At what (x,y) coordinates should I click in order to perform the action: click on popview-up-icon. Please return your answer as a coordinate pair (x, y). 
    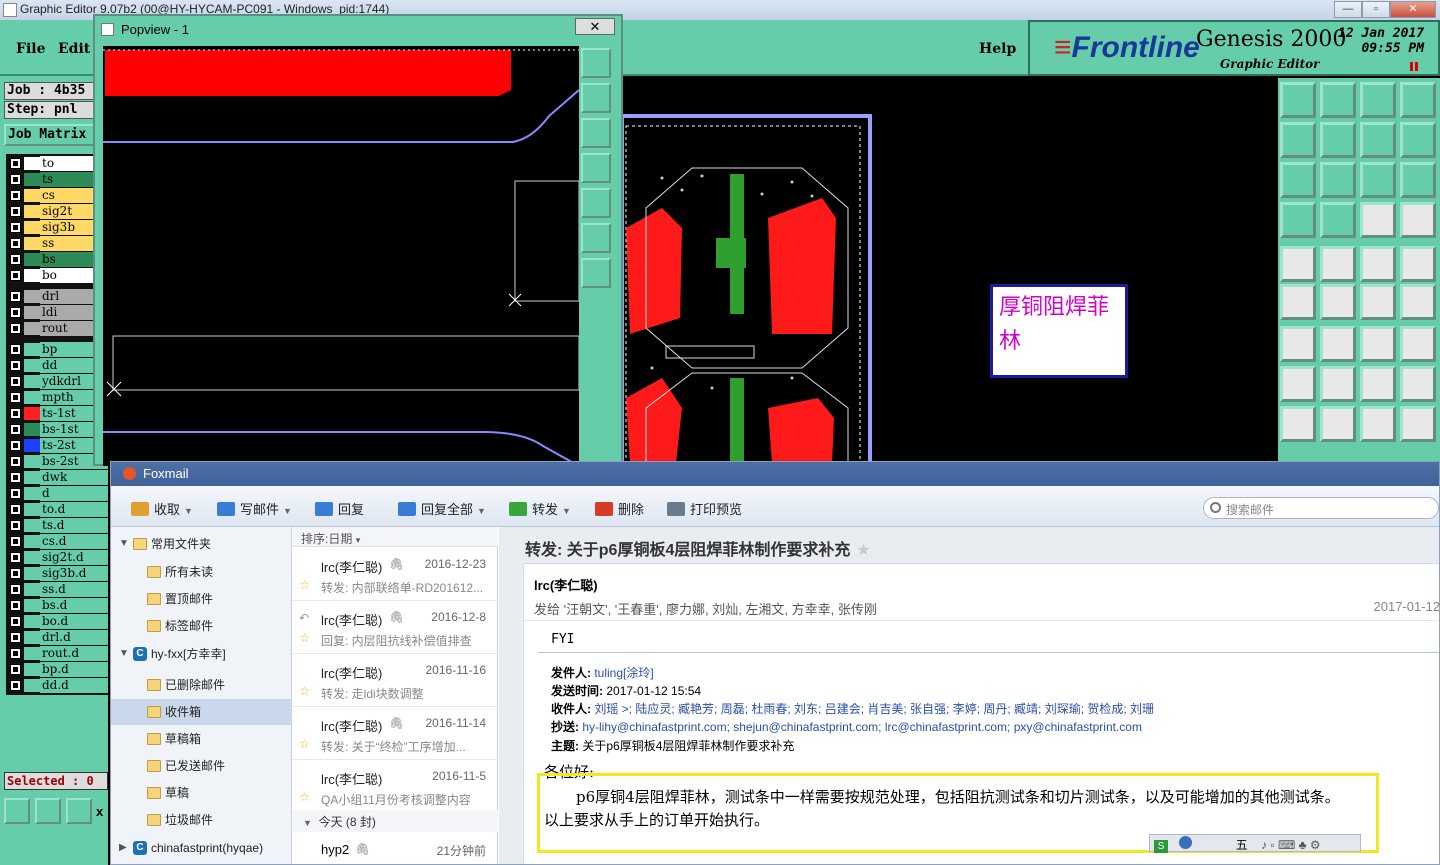
    Looking at the image, I should click on (596, 98).